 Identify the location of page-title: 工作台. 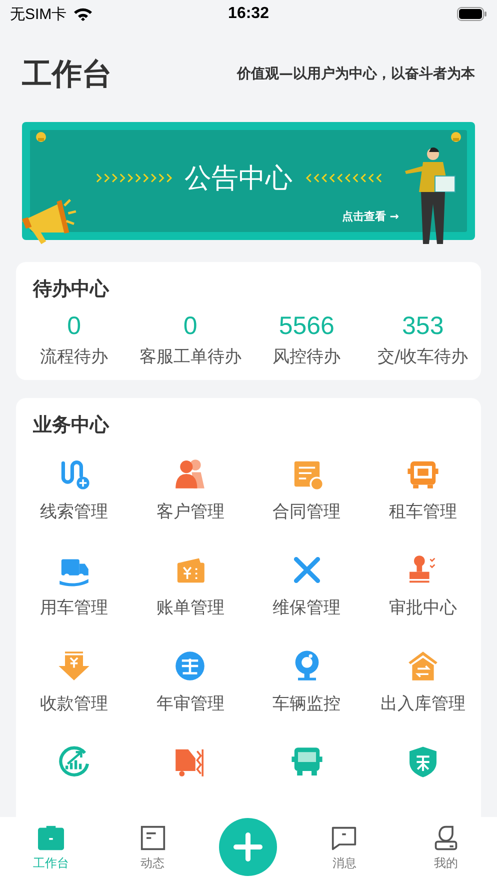
(67, 75).